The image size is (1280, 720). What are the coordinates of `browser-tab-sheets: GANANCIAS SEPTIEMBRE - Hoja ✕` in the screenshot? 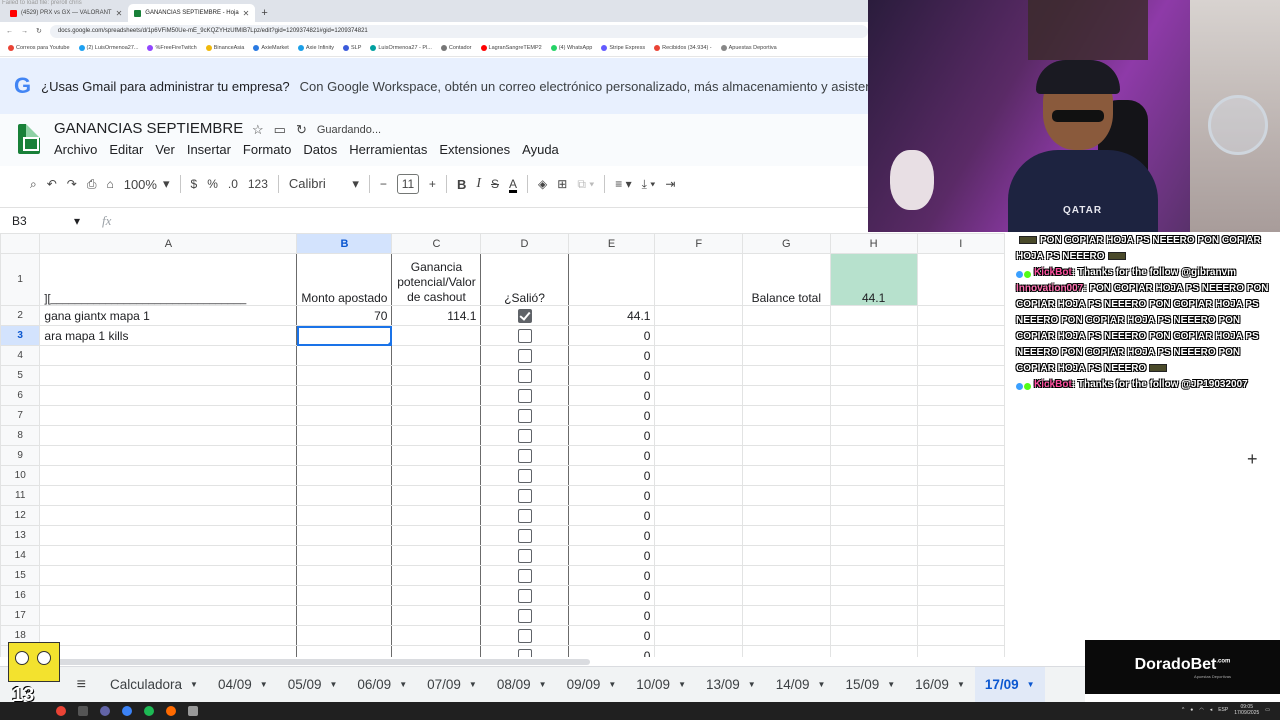 It's located at (192, 13).